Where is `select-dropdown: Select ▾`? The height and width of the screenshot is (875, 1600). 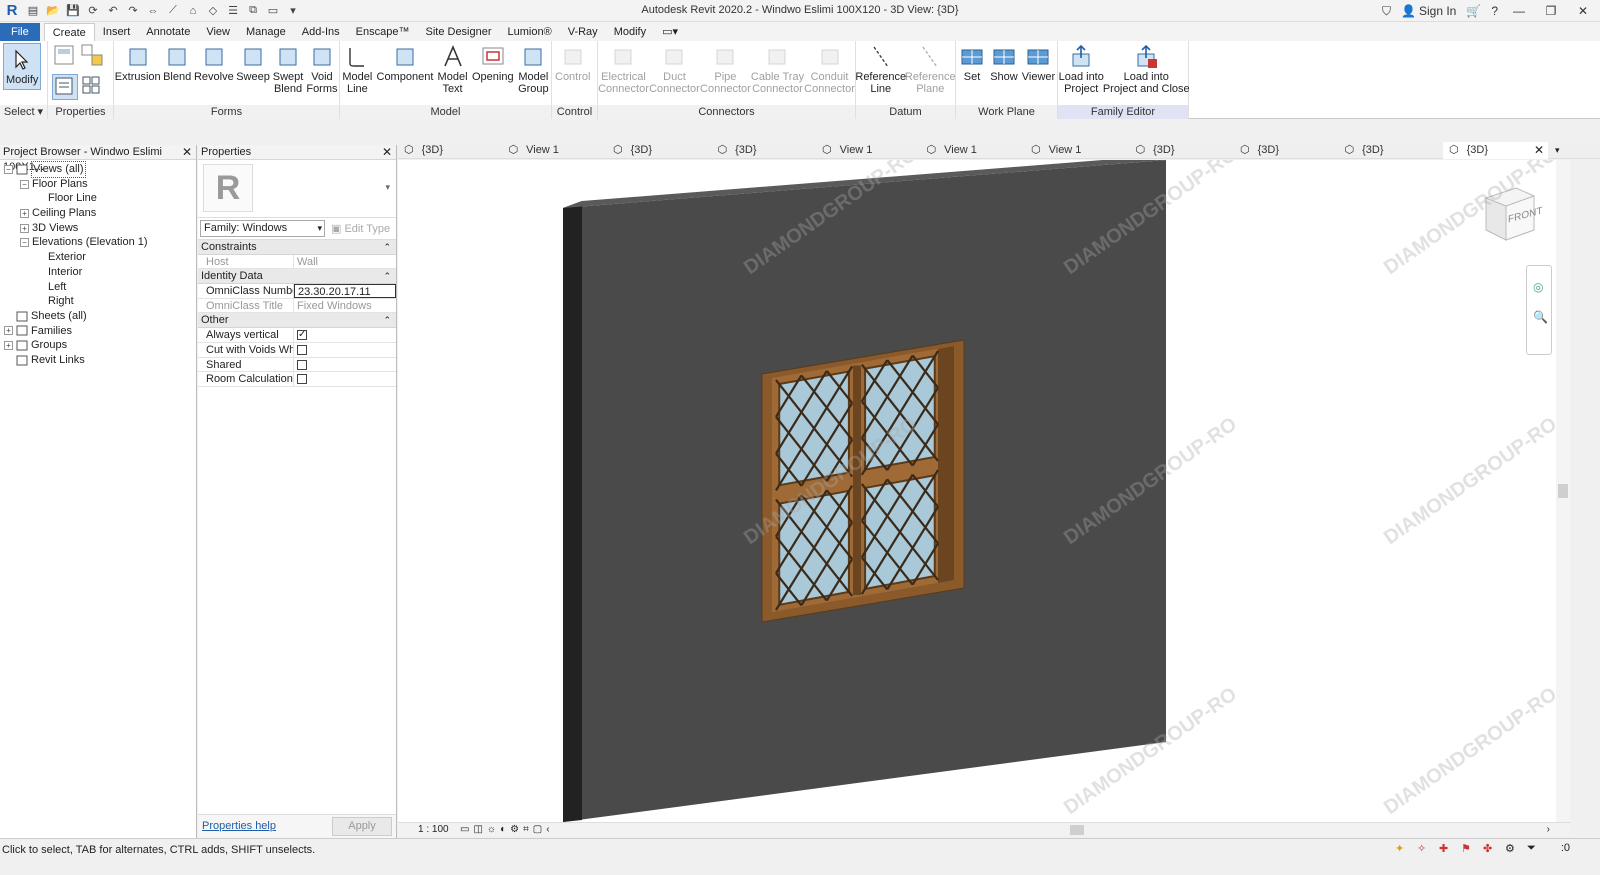
select-dropdown: Select ▾ is located at coordinates (23, 112).